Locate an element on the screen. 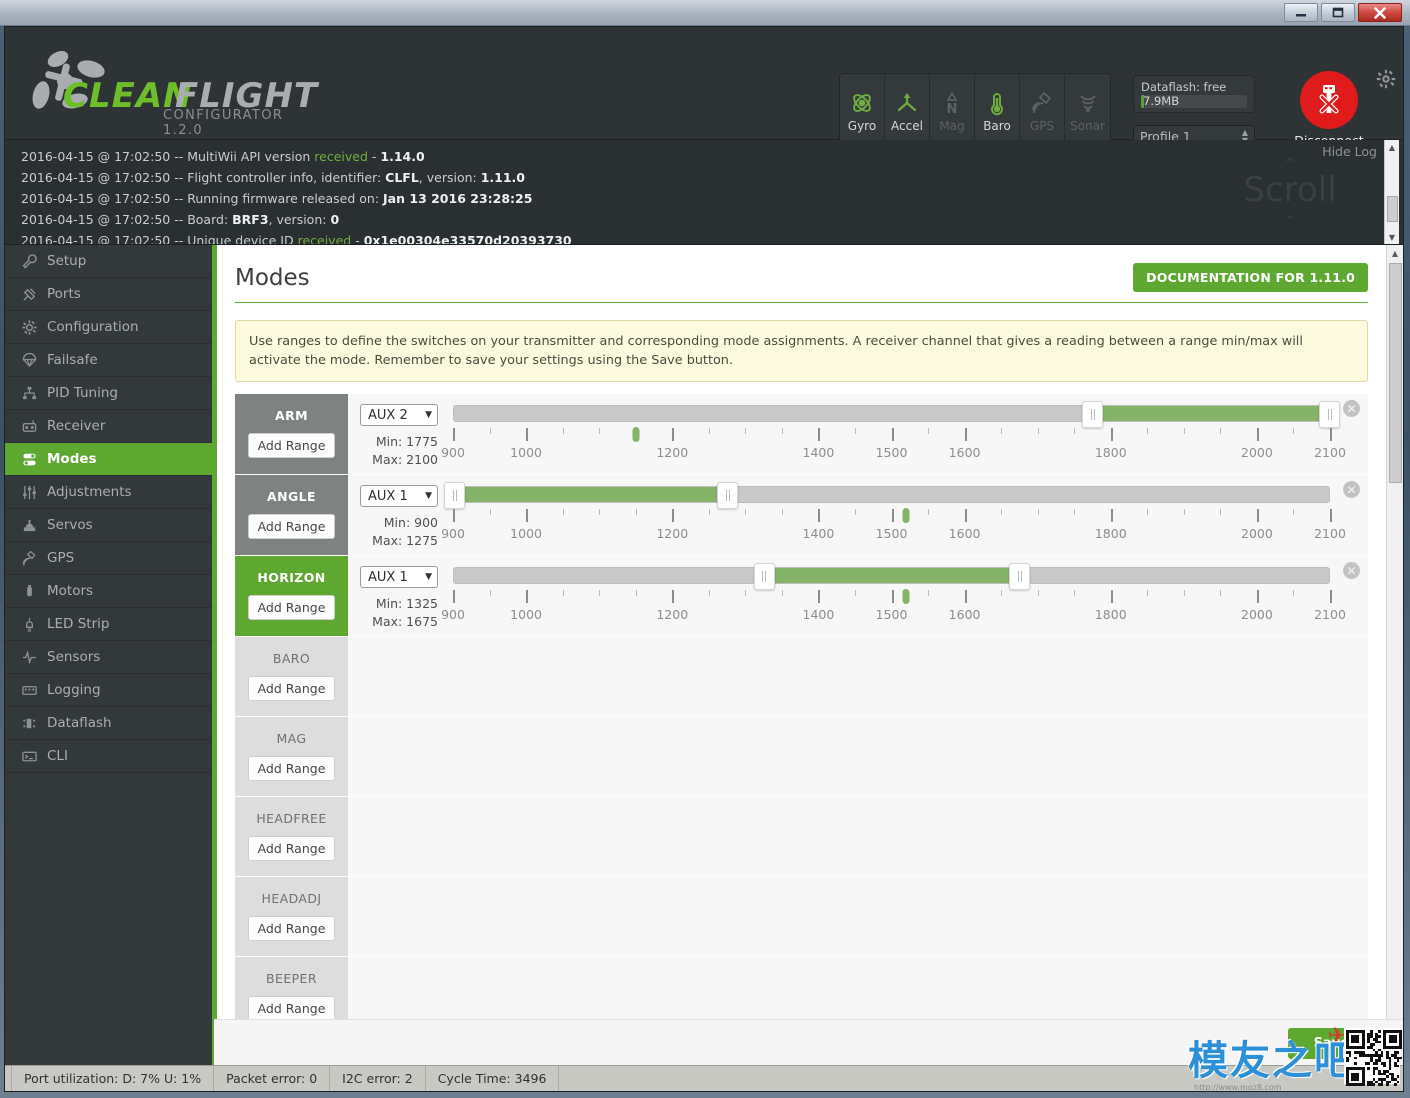 This screenshot has height=1098, width=1410. close-button is located at coordinates (1380, 12).